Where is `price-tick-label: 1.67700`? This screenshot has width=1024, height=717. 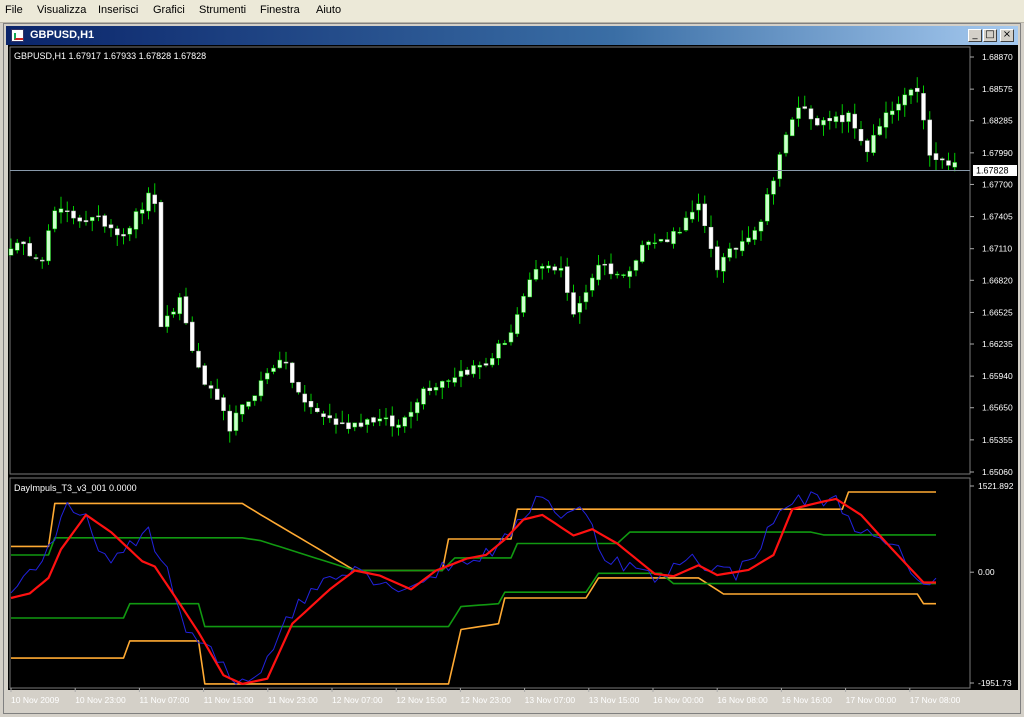 price-tick-label: 1.67700 is located at coordinates (997, 184).